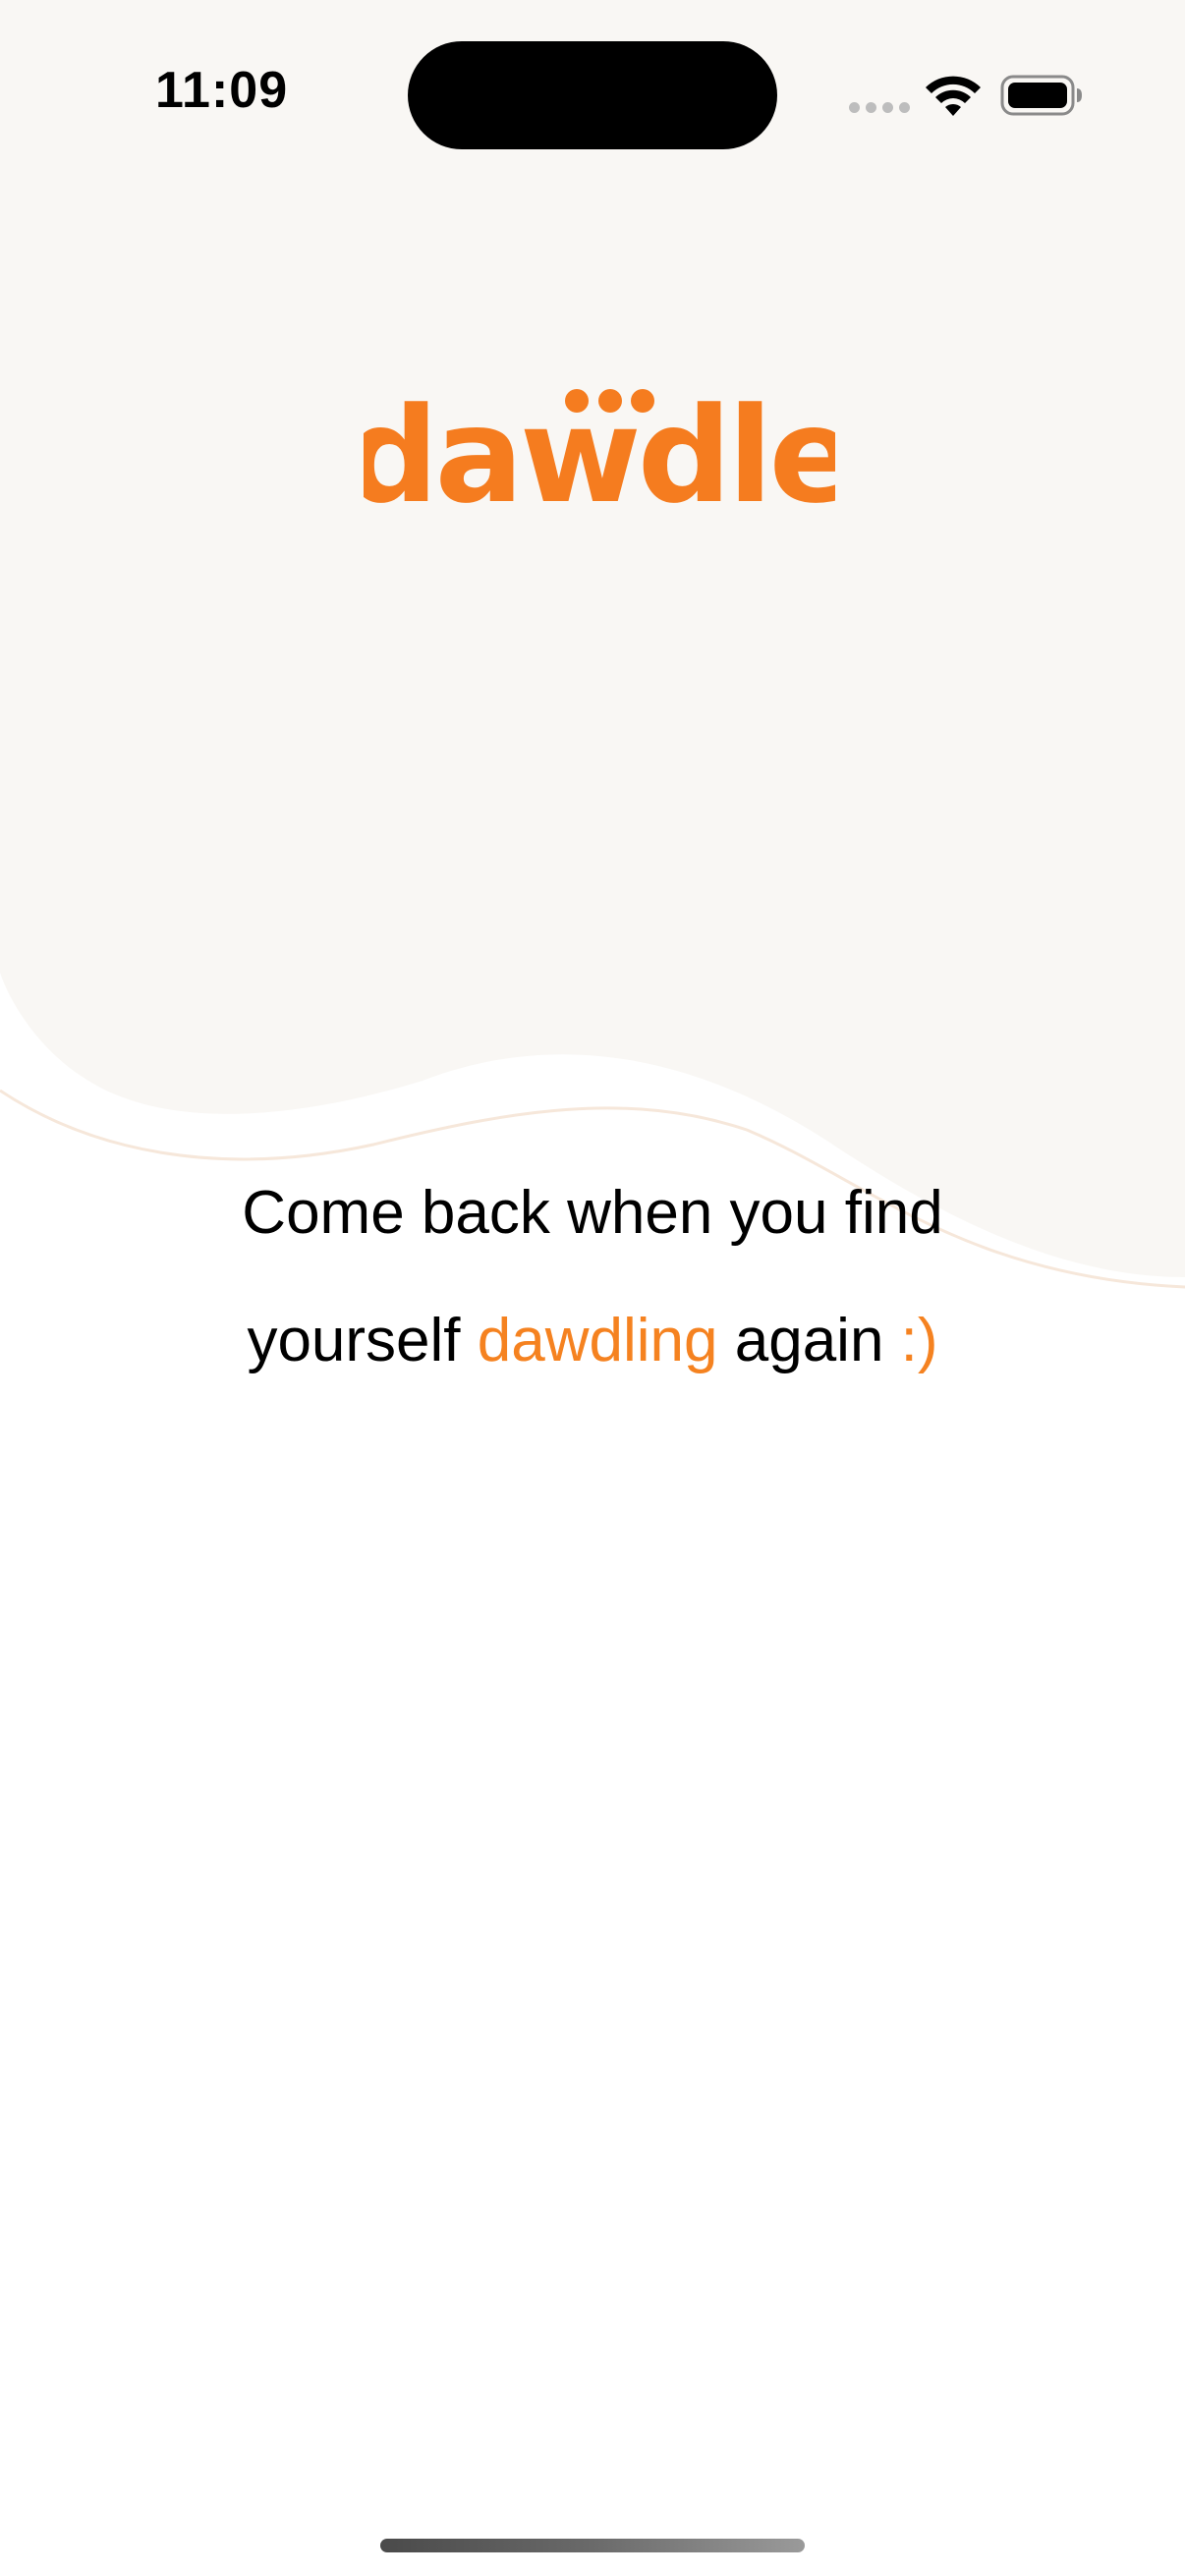 This screenshot has height=2576, width=1185. I want to click on message-highlight: dawdling, so click(598, 1340).